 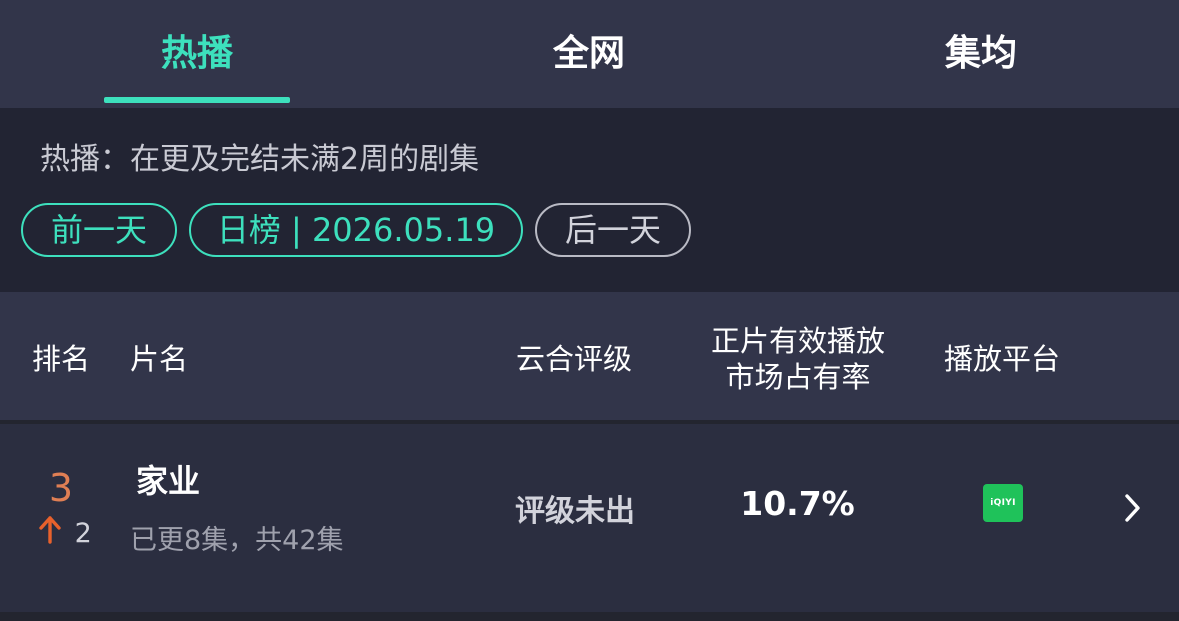 I want to click on chevron-right-icon, so click(x=1132, y=508).